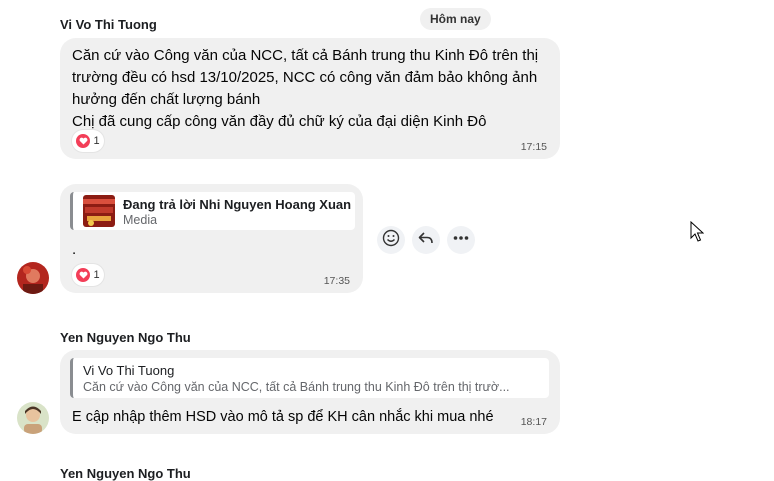 The width and height of the screenshot is (774, 481). I want to click on date-separator: Hôm nay, so click(455, 19).